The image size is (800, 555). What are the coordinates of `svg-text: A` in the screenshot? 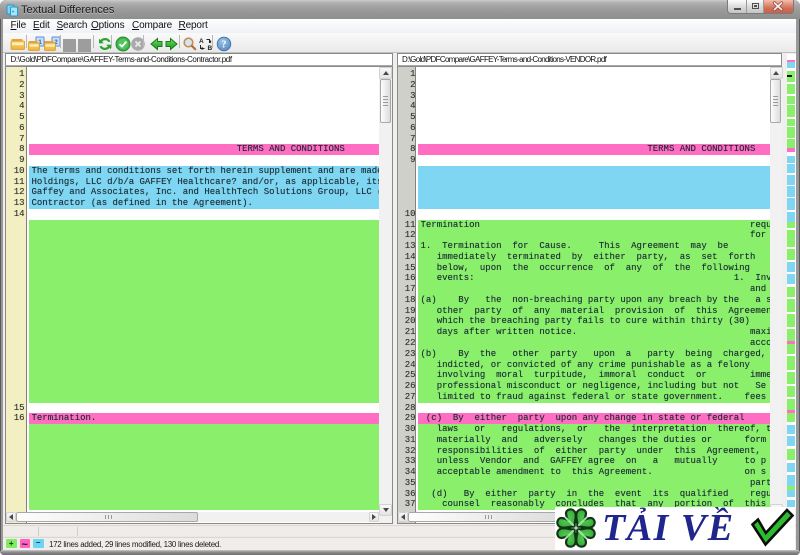 It's located at (201, 41).